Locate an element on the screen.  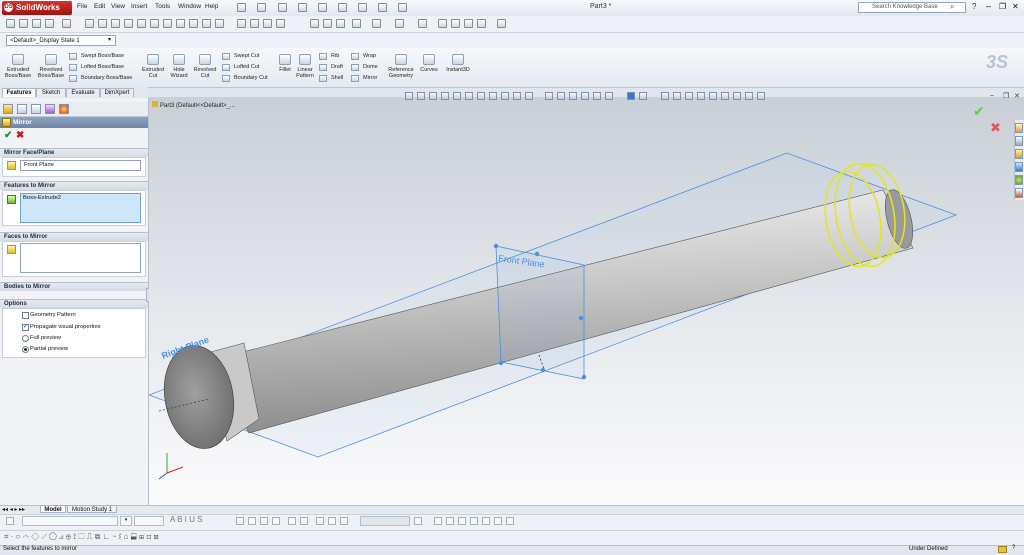
outdent-icon is located at coordinates (332, 521).